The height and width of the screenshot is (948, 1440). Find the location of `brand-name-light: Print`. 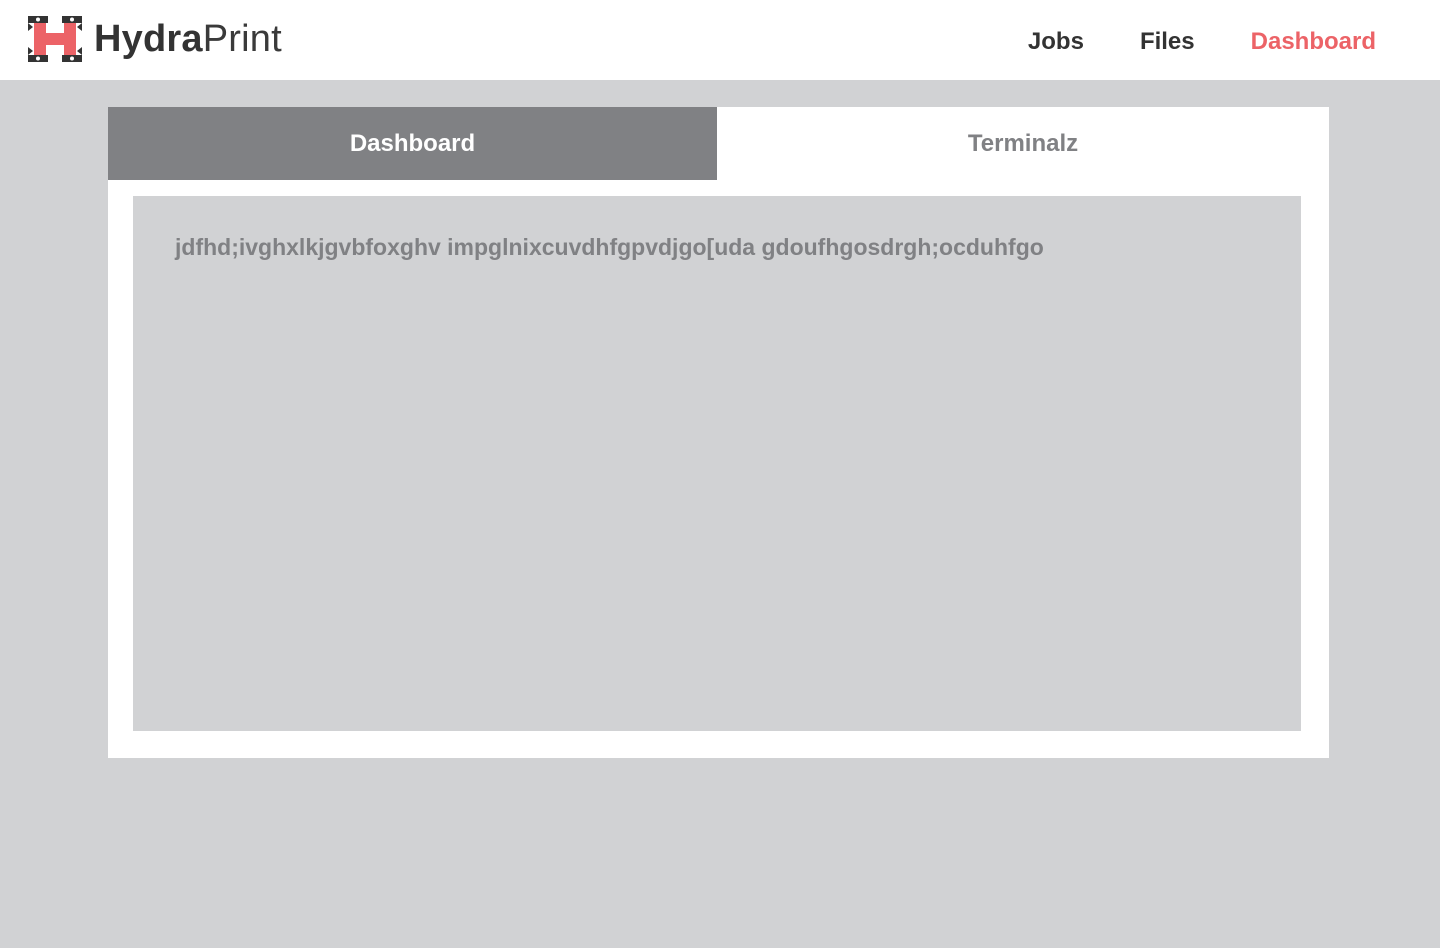

brand-name-light: Print is located at coordinates (242, 39).